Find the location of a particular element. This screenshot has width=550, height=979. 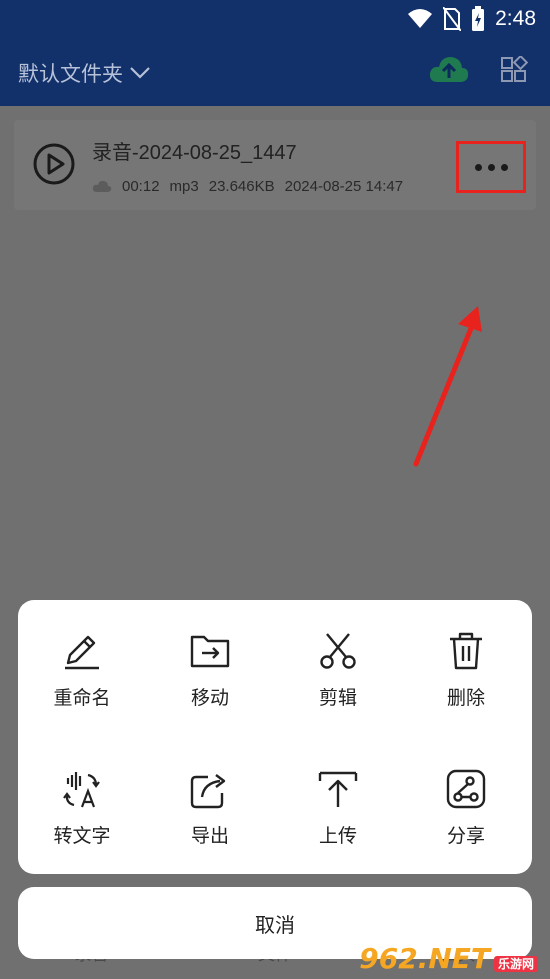

recording-meta: 00:12 mp3 23.646KB 2024-08-25 14:47 is located at coordinates (247, 186).